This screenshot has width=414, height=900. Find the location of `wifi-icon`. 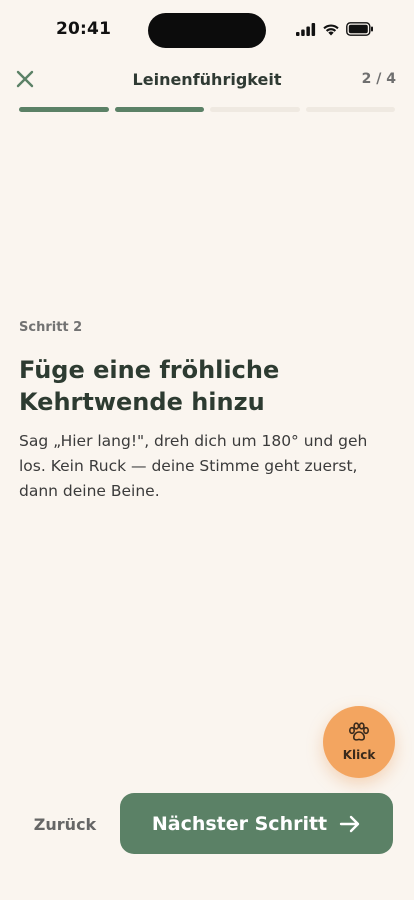

wifi-icon is located at coordinates (331, 29).